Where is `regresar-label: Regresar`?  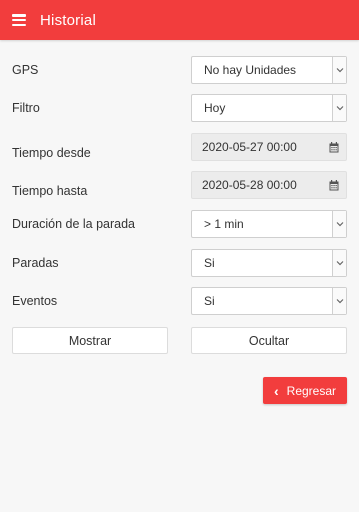
regresar-label: Regresar is located at coordinates (311, 390).